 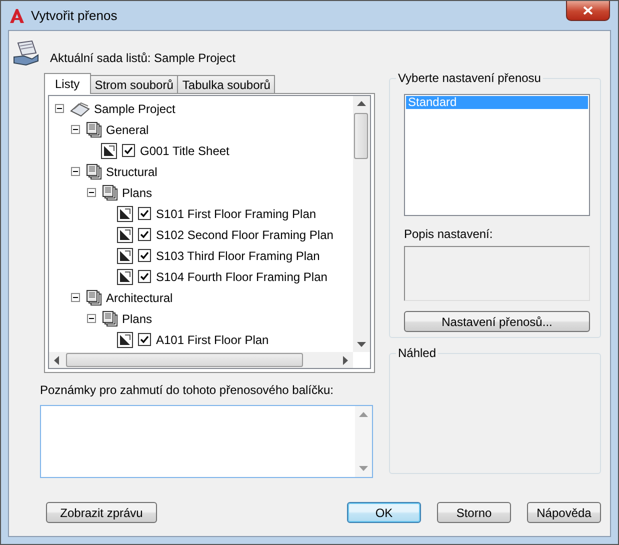 What do you see at coordinates (67, 83) in the screenshot?
I see `tab: Listy` at bounding box center [67, 83].